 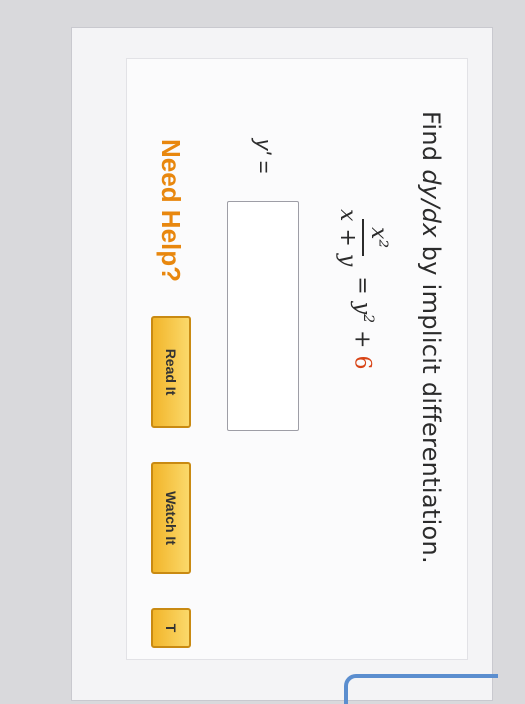 What do you see at coordinates (171, 372) in the screenshot?
I see `read-it-button: Read It` at bounding box center [171, 372].